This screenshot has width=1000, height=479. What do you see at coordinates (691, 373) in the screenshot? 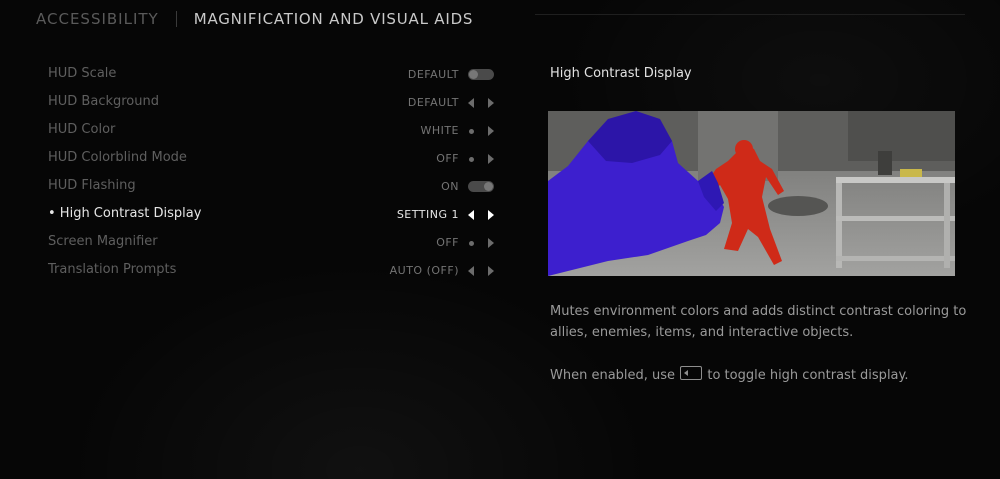
I see `left-arrow-key-icon` at bounding box center [691, 373].